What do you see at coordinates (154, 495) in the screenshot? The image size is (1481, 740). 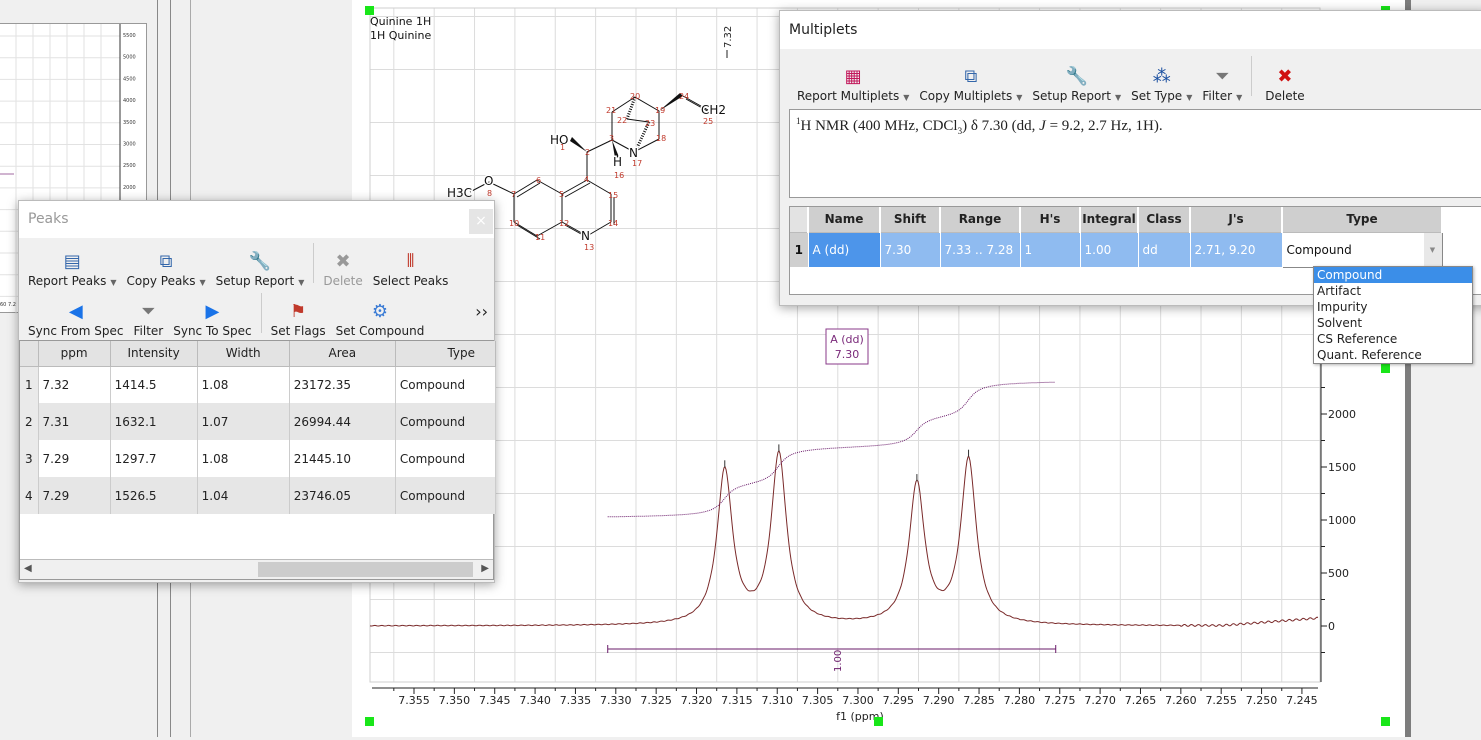 I see `cell-intensity: 1526.5` at bounding box center [154, 495].